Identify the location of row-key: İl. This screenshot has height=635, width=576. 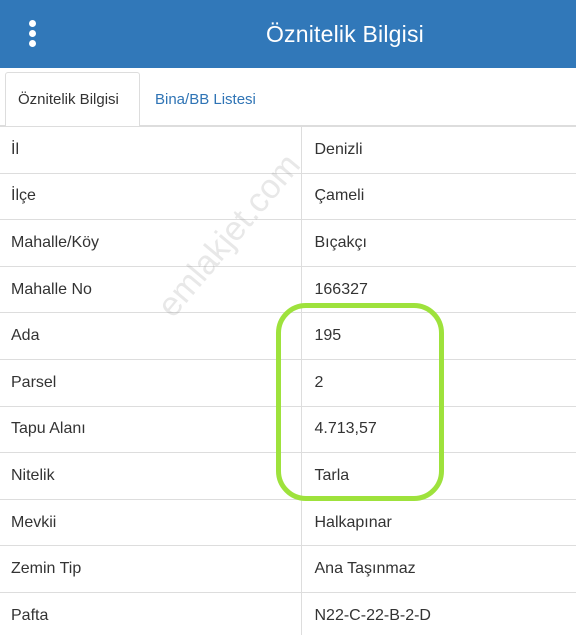
(151, 150).